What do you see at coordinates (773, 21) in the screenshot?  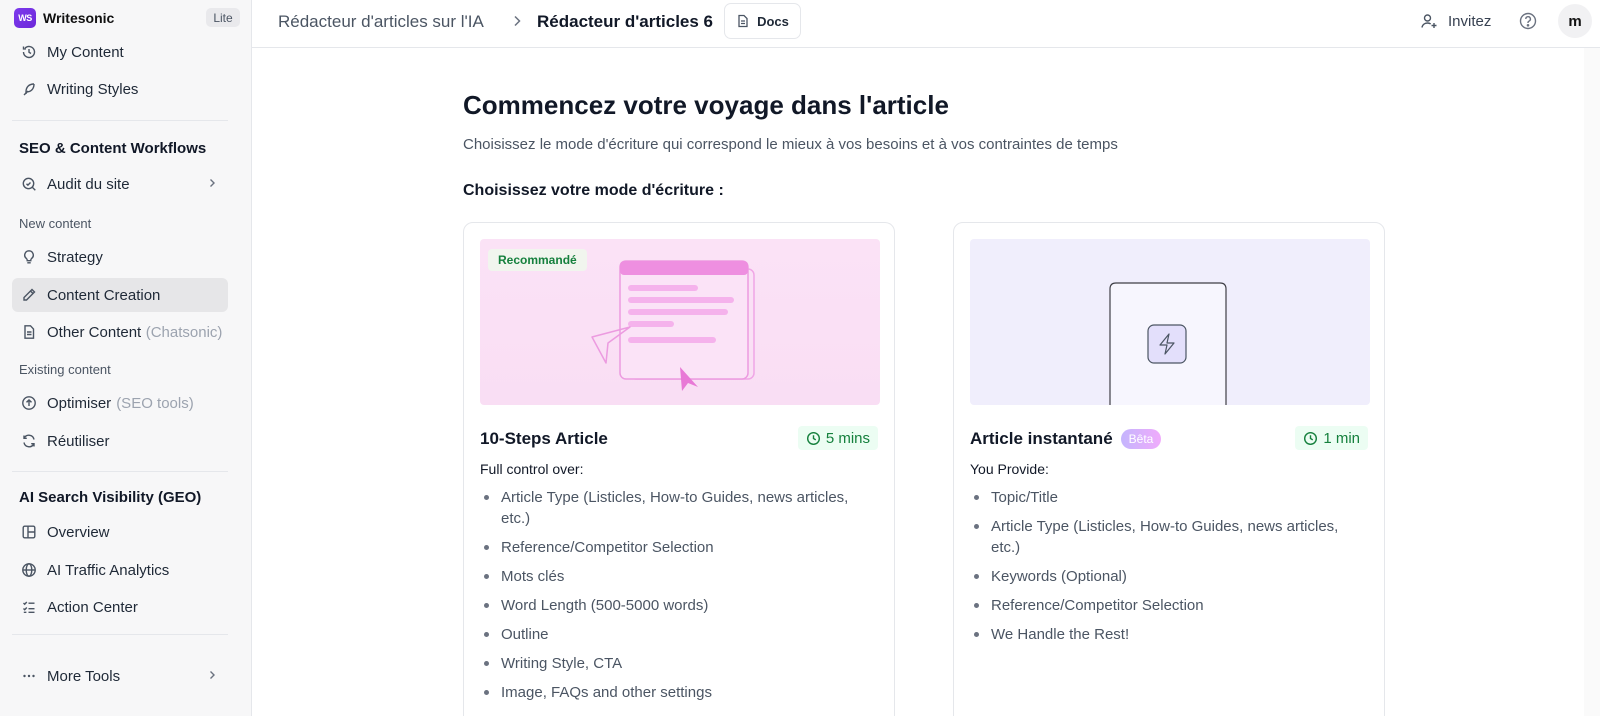 I see `docs-label: Docs` at bounding box center [773, 21].